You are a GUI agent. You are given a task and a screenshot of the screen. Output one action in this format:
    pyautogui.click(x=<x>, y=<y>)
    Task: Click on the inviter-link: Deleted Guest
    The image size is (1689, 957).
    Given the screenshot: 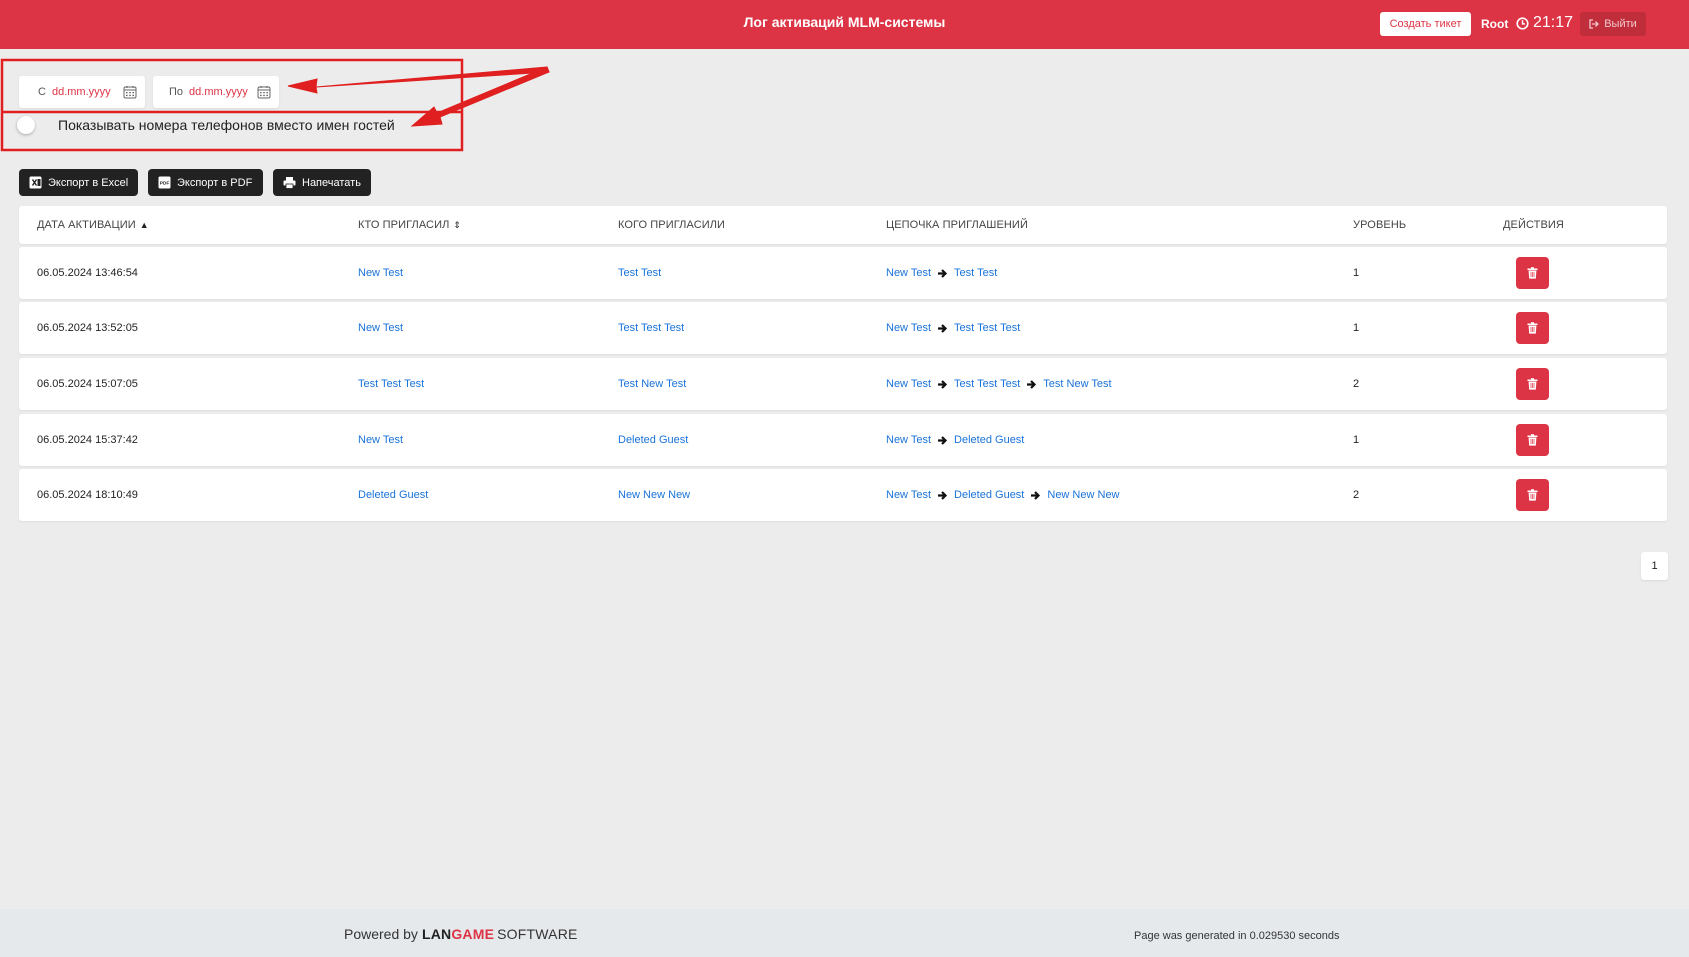 What is the action you would take?
    pyautogui.click(x=393, y=495)
    